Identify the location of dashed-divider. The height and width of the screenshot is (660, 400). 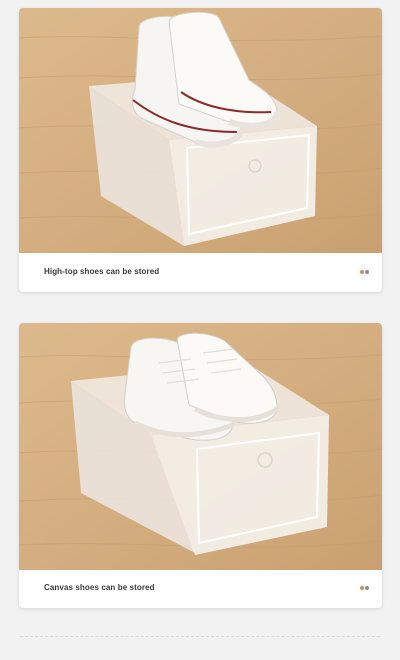
(200, 636).